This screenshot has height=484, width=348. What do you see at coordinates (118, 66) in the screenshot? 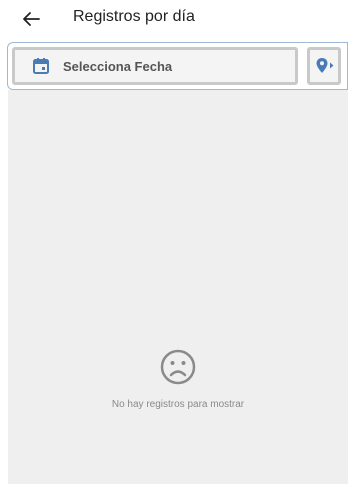
I see `date-placeholder: Selecciona Fecha` at bounding box center [118, 66].